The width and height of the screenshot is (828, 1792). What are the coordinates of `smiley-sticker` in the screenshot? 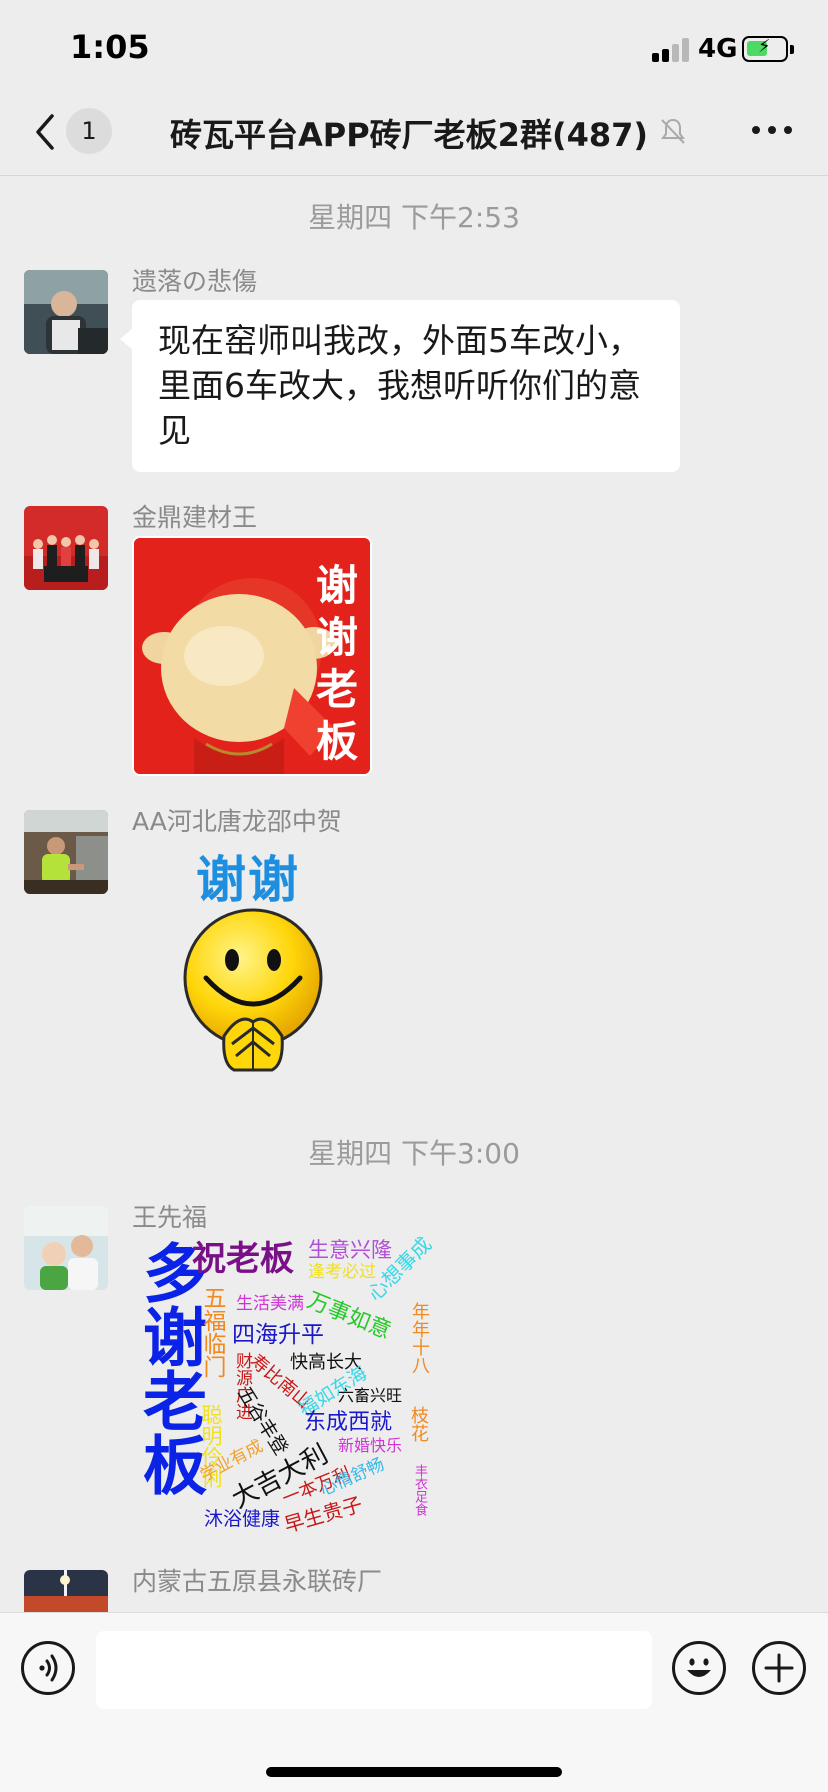 It's located at (253, 991).